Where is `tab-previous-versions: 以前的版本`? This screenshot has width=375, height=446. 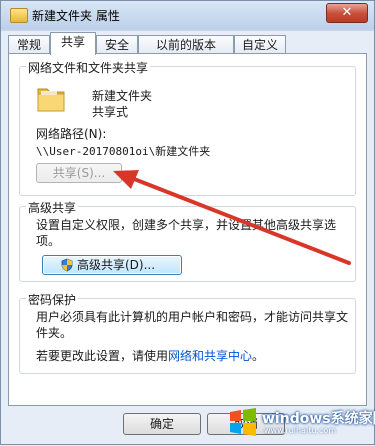 tab-previous-versions: 以前的版本 is located at coordinates (186, 44).